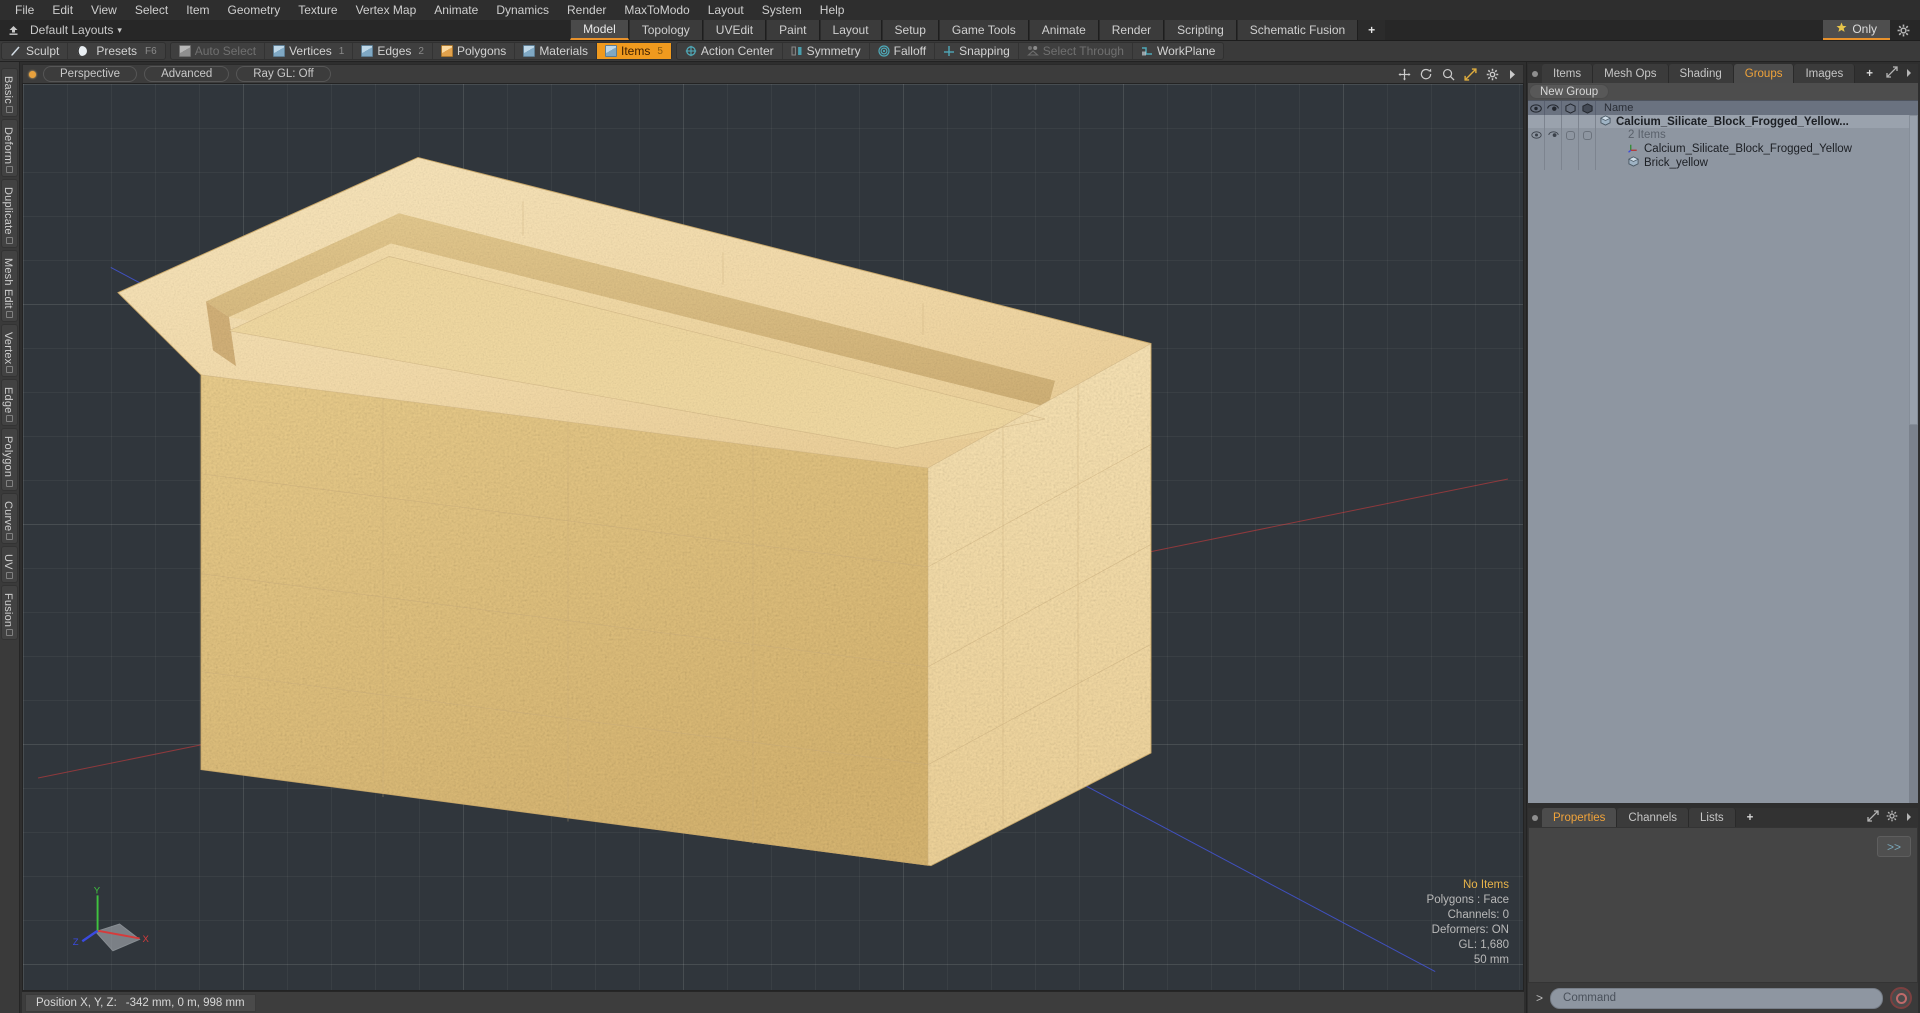 This screenshot has width=1920, height=1013. Describe the element at coordinates (983, 30) in the screenshot. I see `layout-tab-game-tools: Game Tools` at that location.